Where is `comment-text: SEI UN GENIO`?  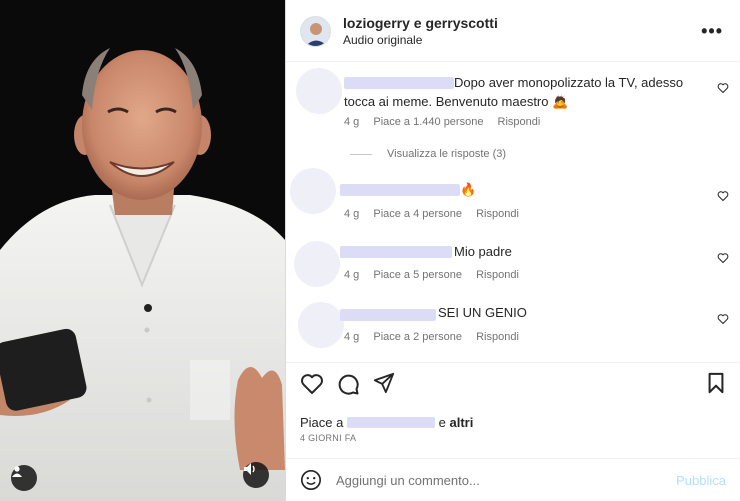
comment-text: SEI UN GENIO is located at coordinates (482, 312).